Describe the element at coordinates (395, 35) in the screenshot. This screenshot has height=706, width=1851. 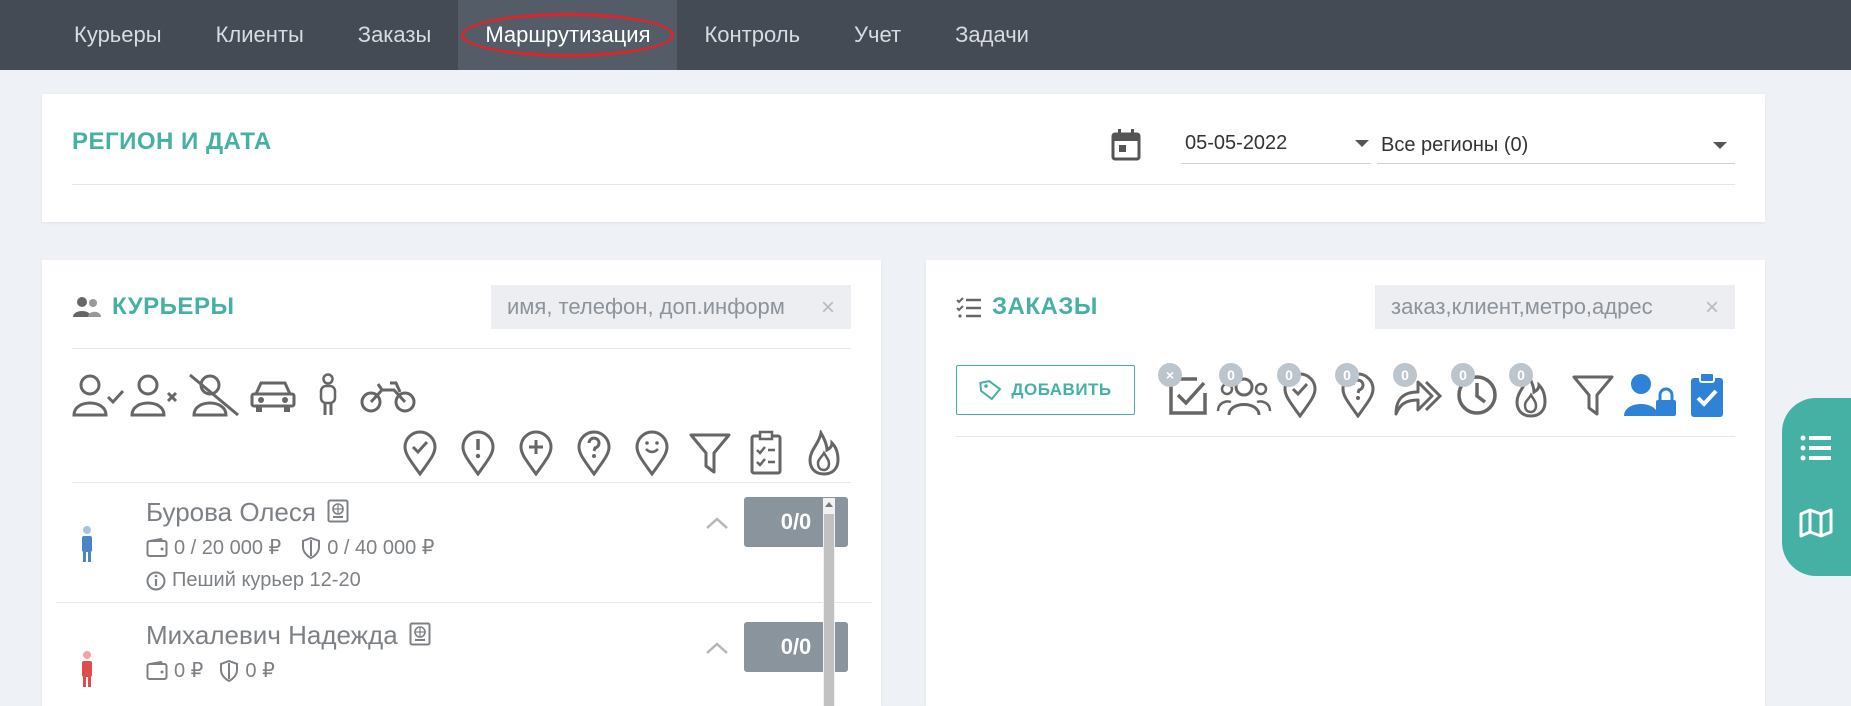
I see `nav-item-orders: Заказы` at that location.